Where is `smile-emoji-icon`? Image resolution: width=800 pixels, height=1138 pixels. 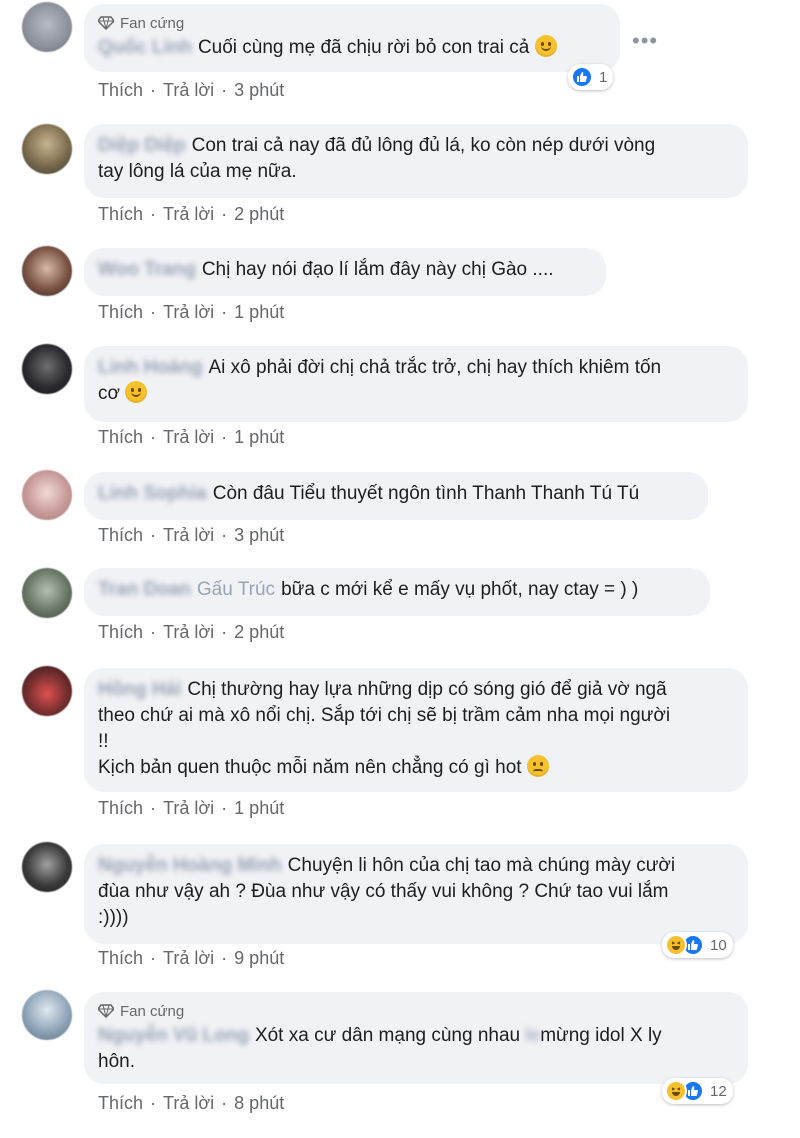
smile-emoji-icon is located at coordinates (545, 46).